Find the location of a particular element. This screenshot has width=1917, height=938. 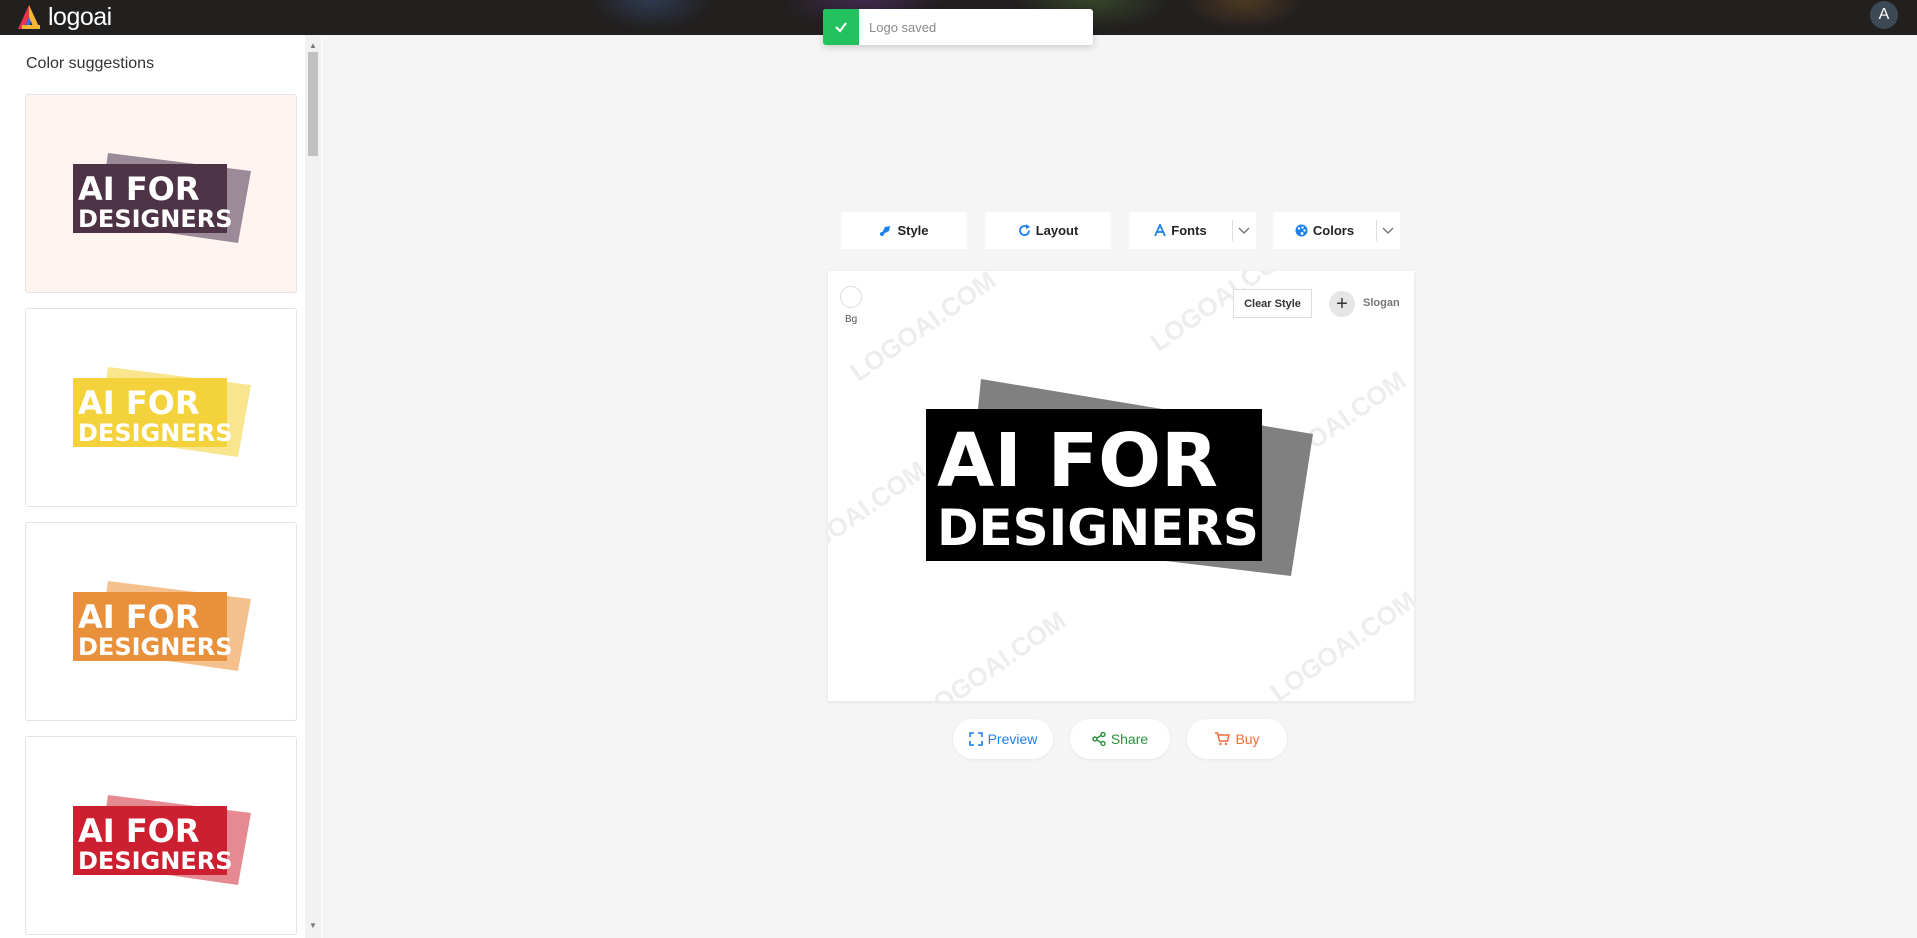

font-a-icon is located at coordinates (1160, 230).